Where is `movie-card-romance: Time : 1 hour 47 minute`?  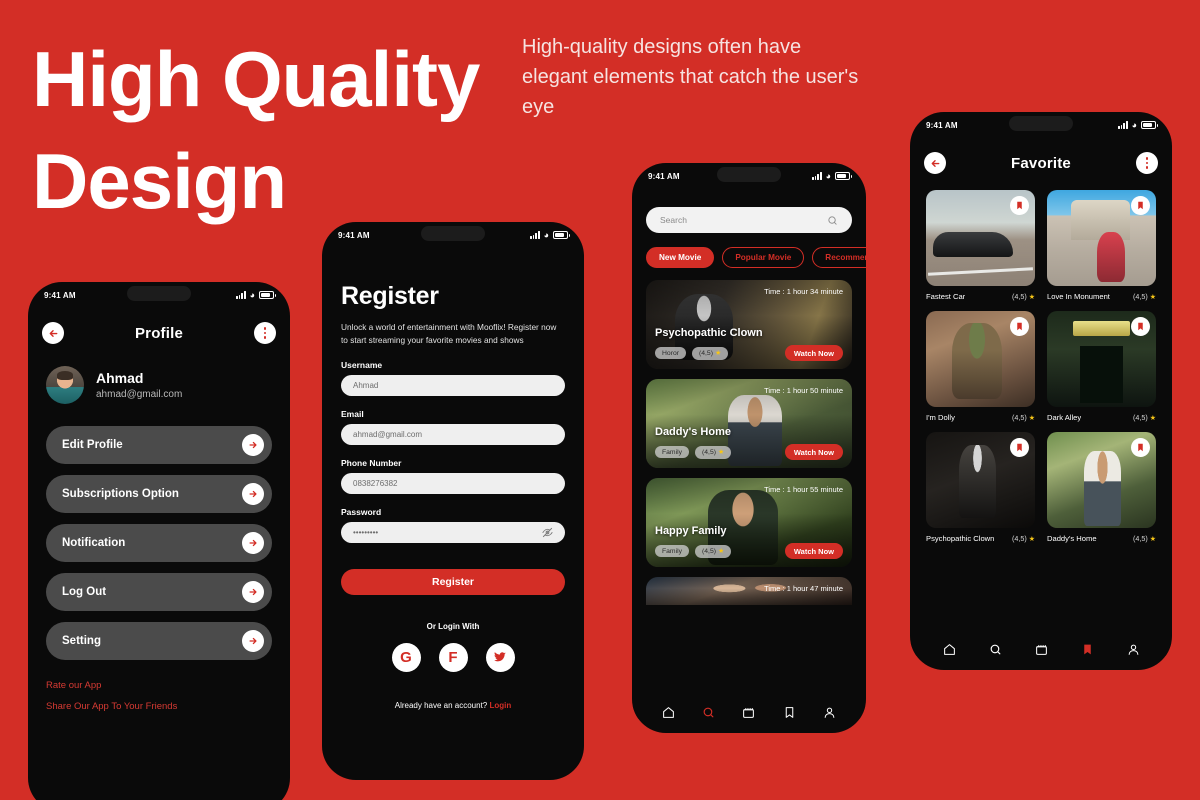 movie-card-romance: Time : 1 hour 47 minute is located at coordinates (749, 591).